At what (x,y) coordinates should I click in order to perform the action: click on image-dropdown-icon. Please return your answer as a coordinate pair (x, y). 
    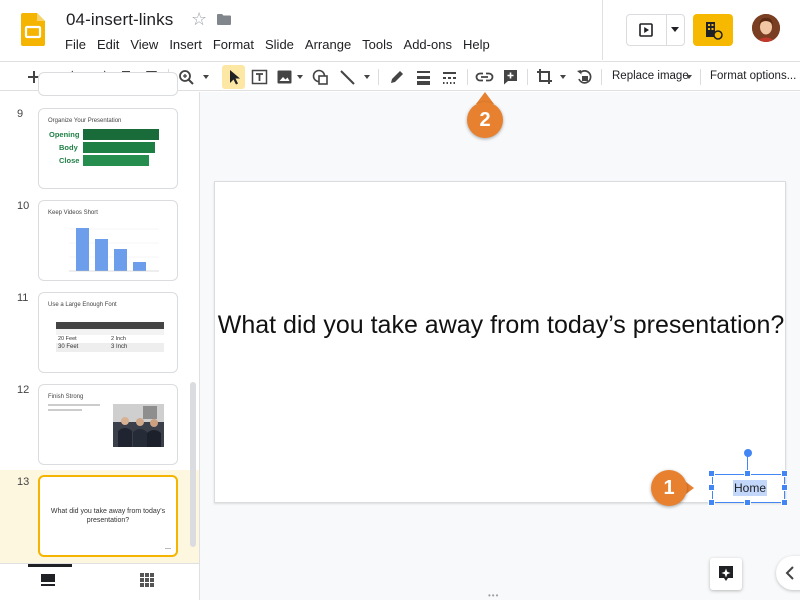
    Looking at the image, I should click on (300, 77).